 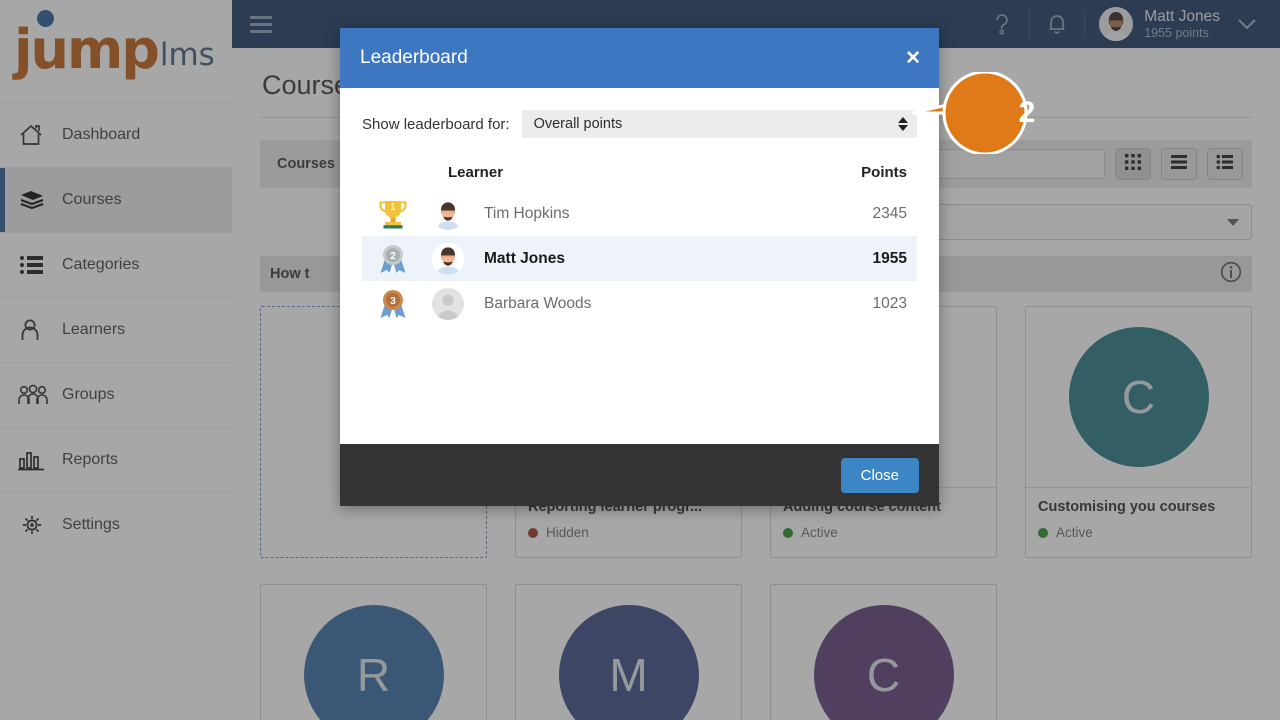 I want to click on leaderboard-select-label: Show leaderboard for:, so click(x=436, y=124).